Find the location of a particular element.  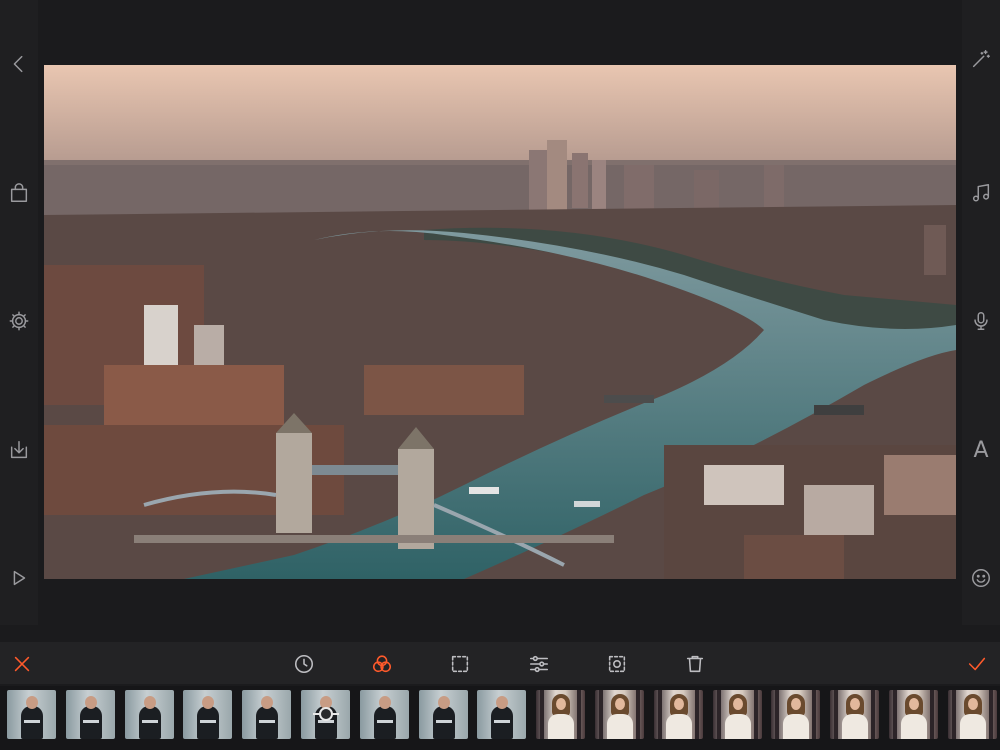

crop-button is located at coordinates (460, 664).